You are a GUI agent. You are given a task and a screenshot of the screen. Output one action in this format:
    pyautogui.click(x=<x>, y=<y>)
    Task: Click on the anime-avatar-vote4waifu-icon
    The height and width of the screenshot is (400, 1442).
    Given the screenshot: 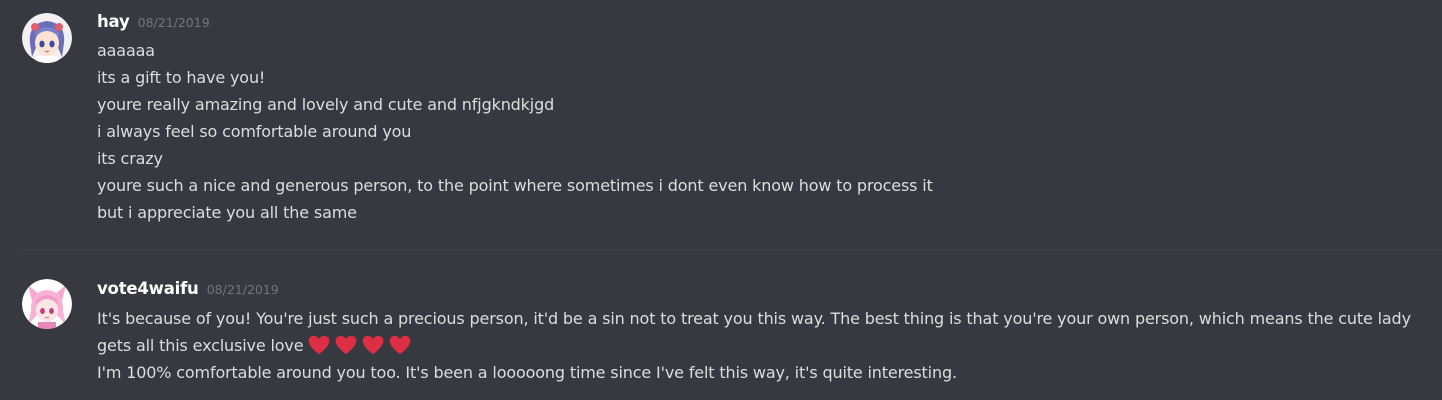 What is the action you would take?
    pyautogui.click(x=47, y=304)
    